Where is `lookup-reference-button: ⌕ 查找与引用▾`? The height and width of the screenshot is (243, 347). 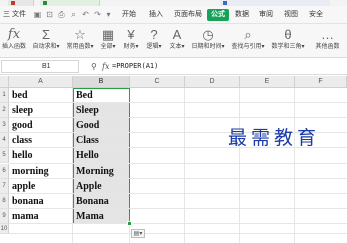
lookup-reference-button: ⌕ 查找与引用▾ is located at coordinates (248, 41).